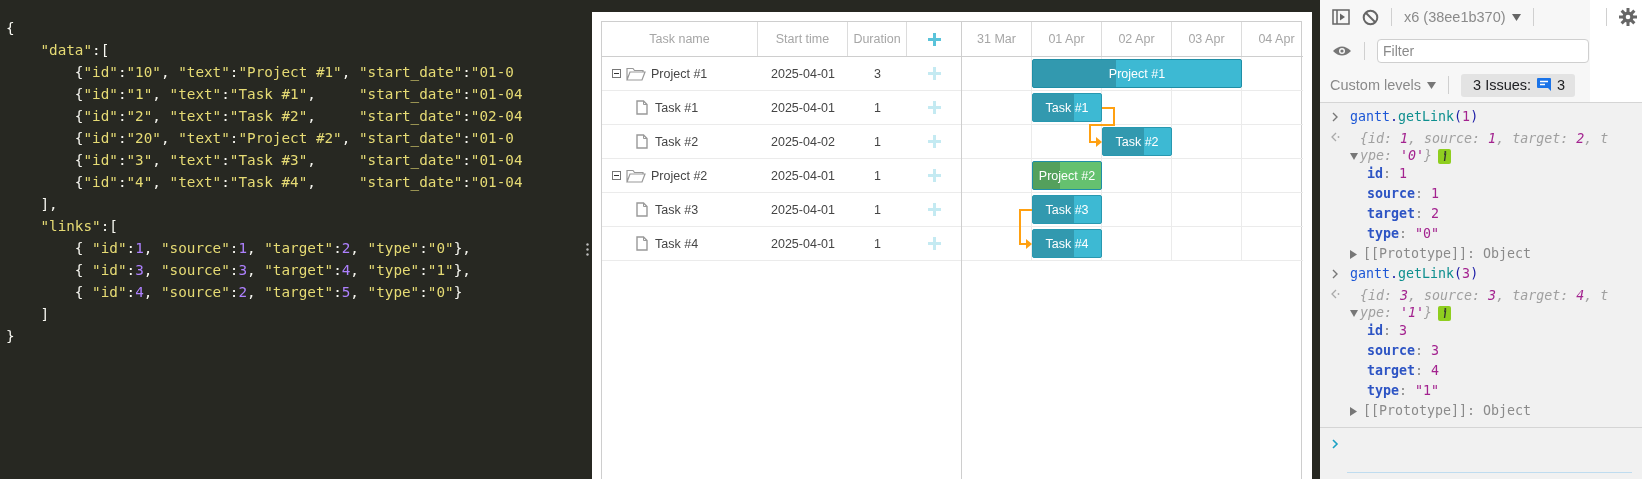  I want to click on object-property: type: "0", so click(1403, 234).